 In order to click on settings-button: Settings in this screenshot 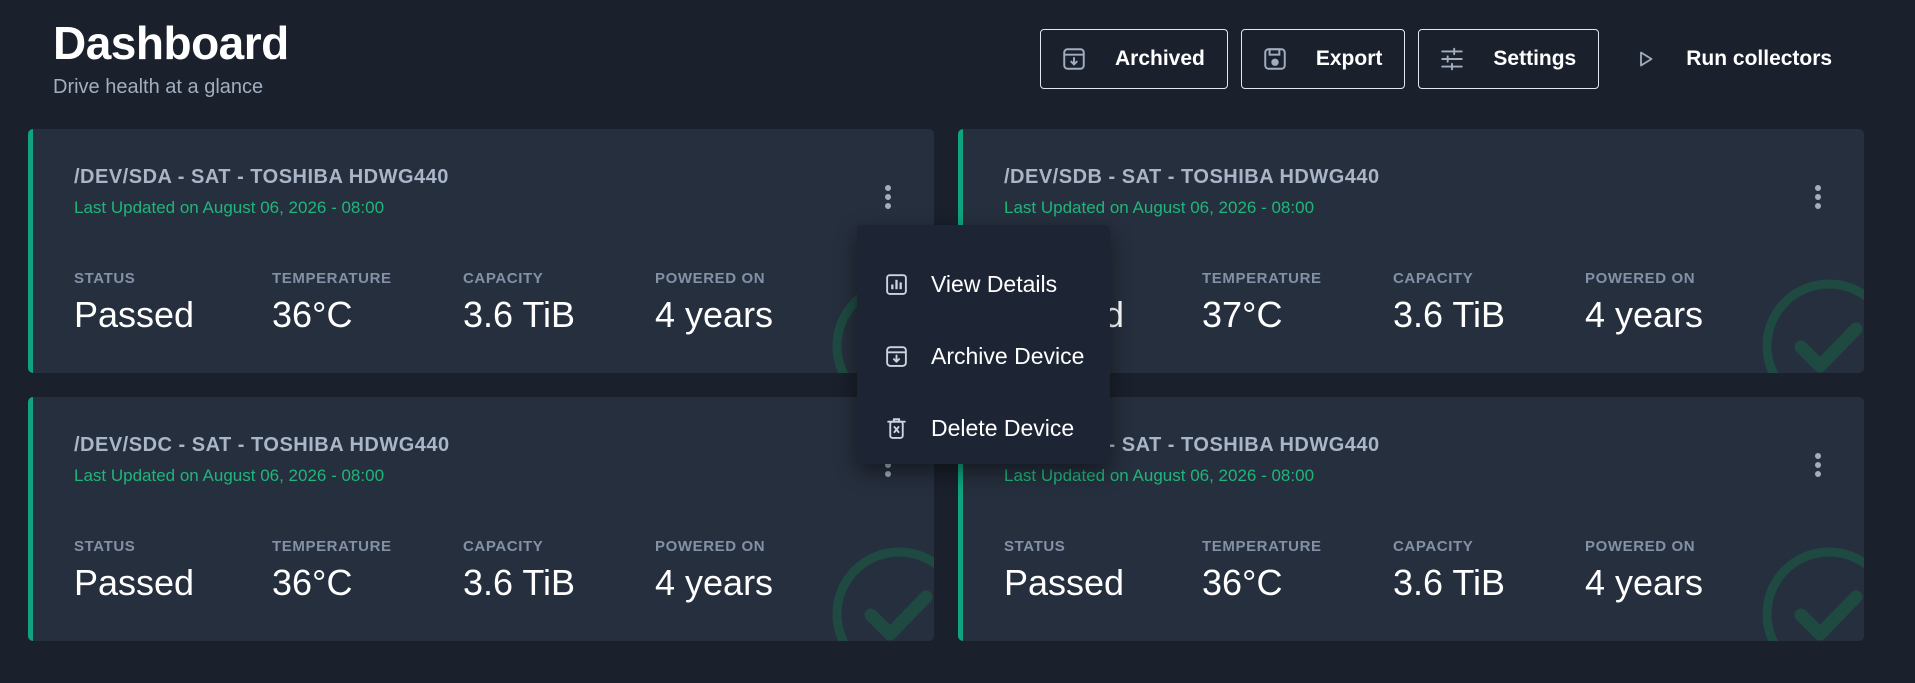, I will do `click(1509, 59)`.